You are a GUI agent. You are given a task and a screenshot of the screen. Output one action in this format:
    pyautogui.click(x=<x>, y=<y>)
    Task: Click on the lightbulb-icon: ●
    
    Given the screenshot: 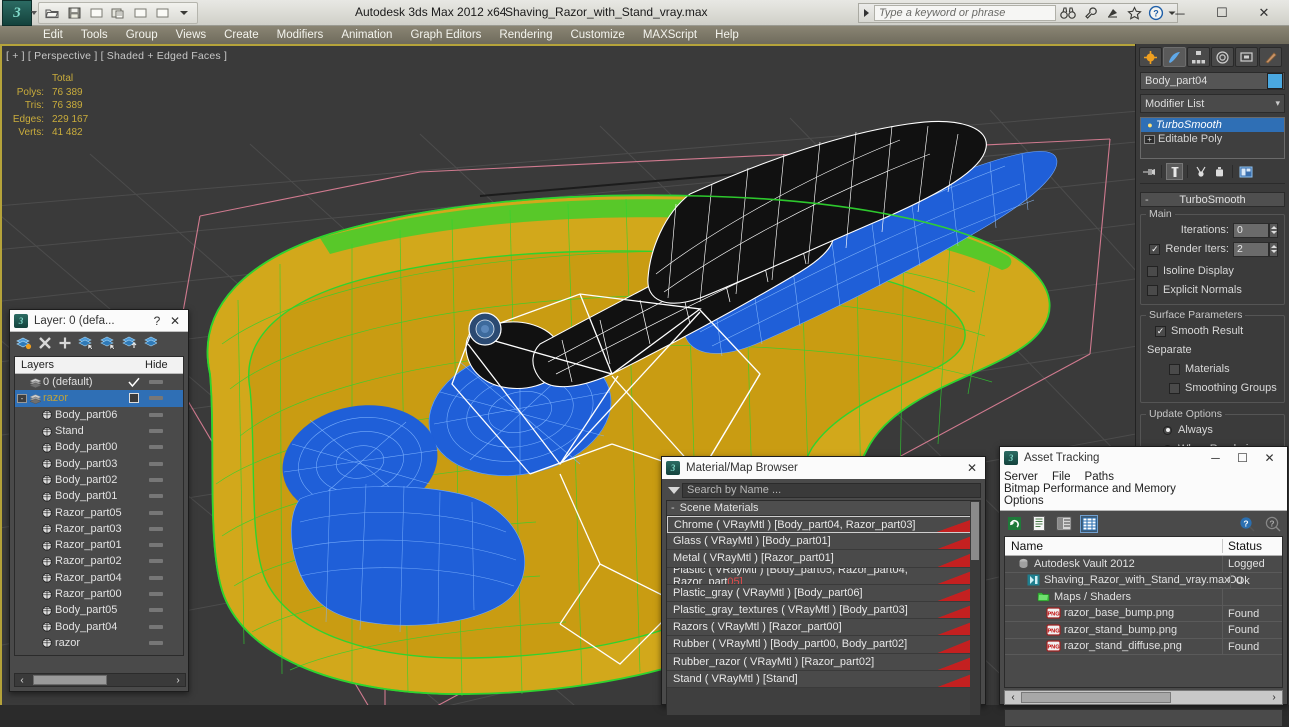 What is the action you would take?
    pyautogui.click(x=1150, y=125)
    